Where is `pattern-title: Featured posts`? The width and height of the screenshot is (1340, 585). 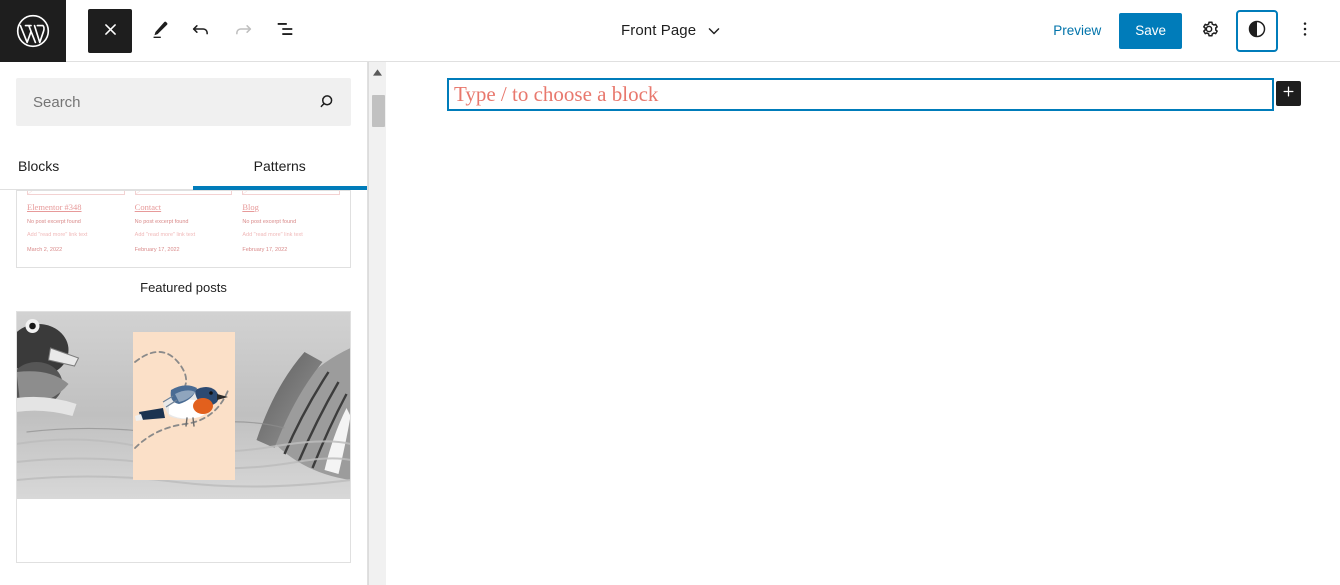 pattern-title: Featured posts is located at coordinates (183, 287).